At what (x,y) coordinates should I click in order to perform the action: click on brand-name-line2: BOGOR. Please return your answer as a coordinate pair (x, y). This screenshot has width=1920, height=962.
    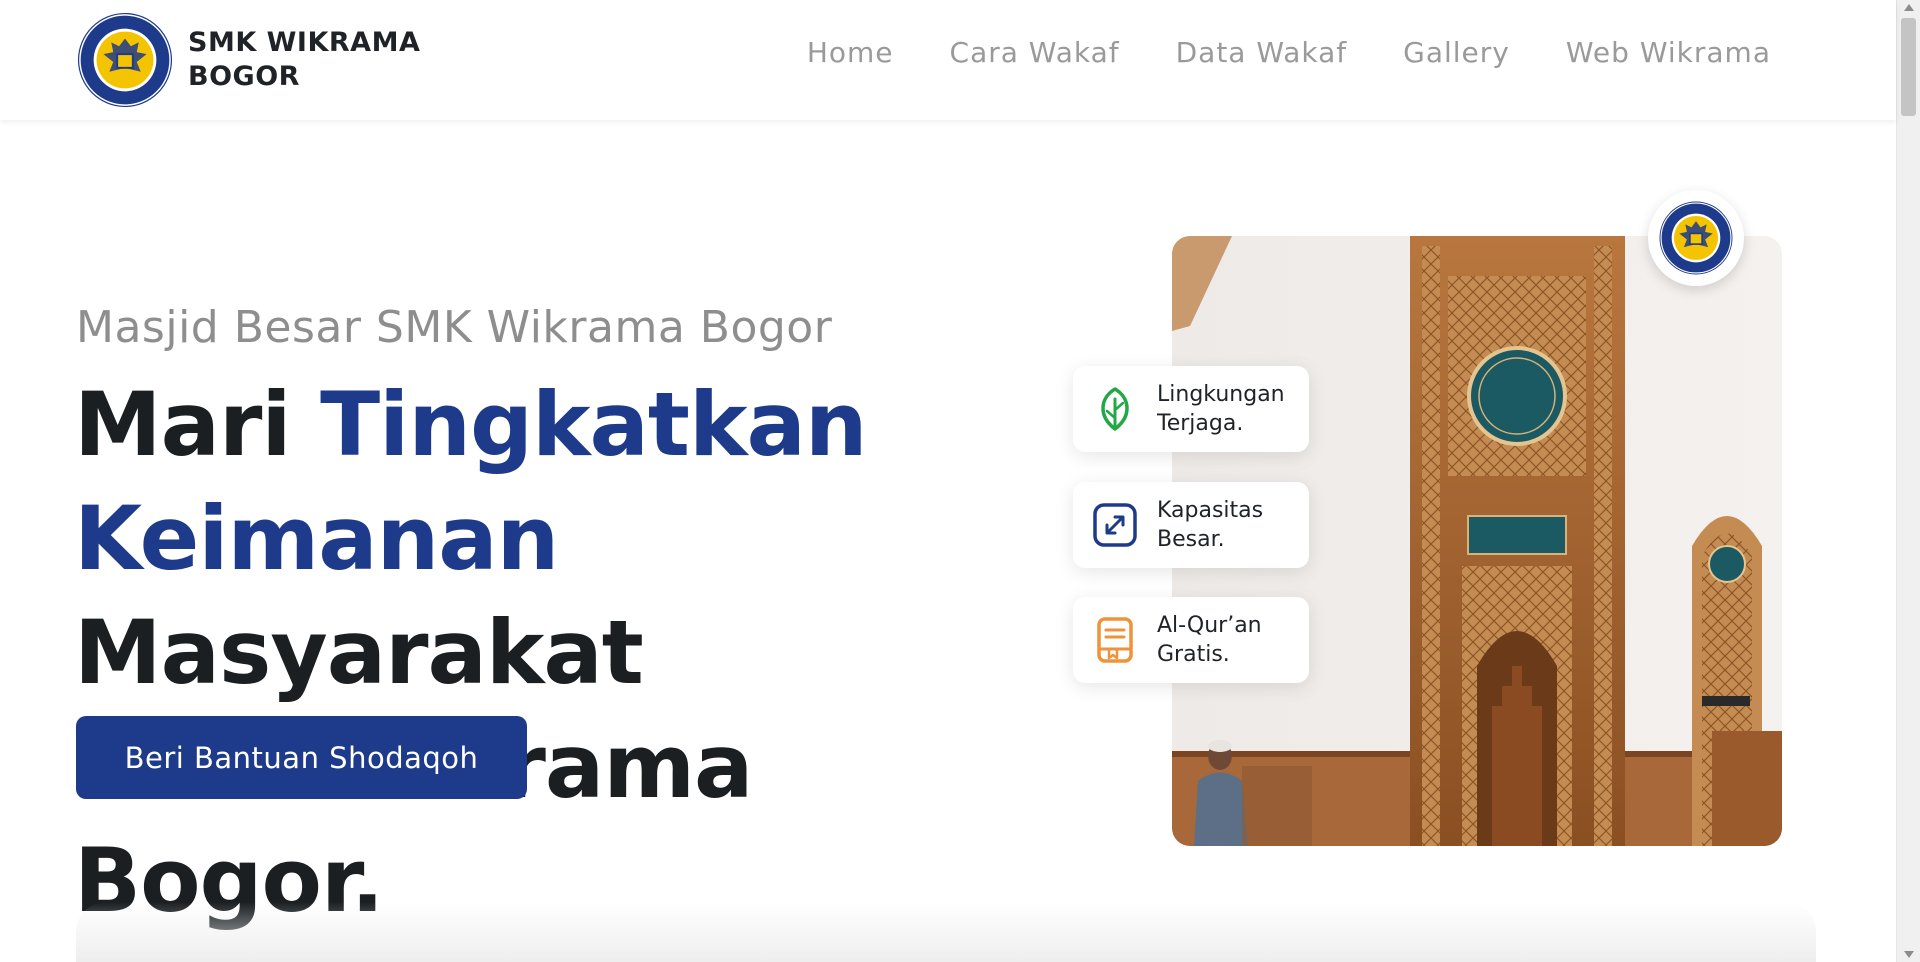
    Looking at the image, I should click on (244, 76).